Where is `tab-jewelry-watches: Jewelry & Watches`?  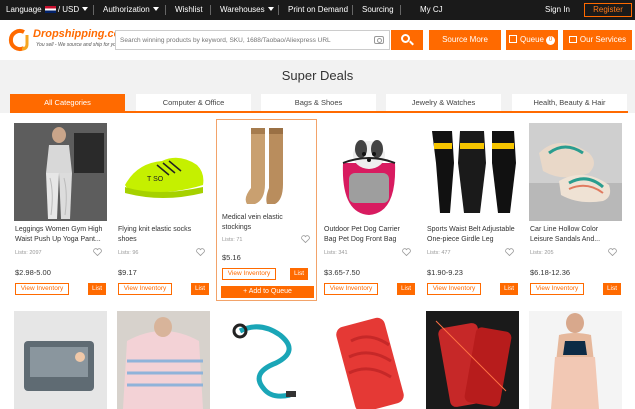 tab-jewelry-watches: Jewelry & Watches is located at coordinates (443, 102).